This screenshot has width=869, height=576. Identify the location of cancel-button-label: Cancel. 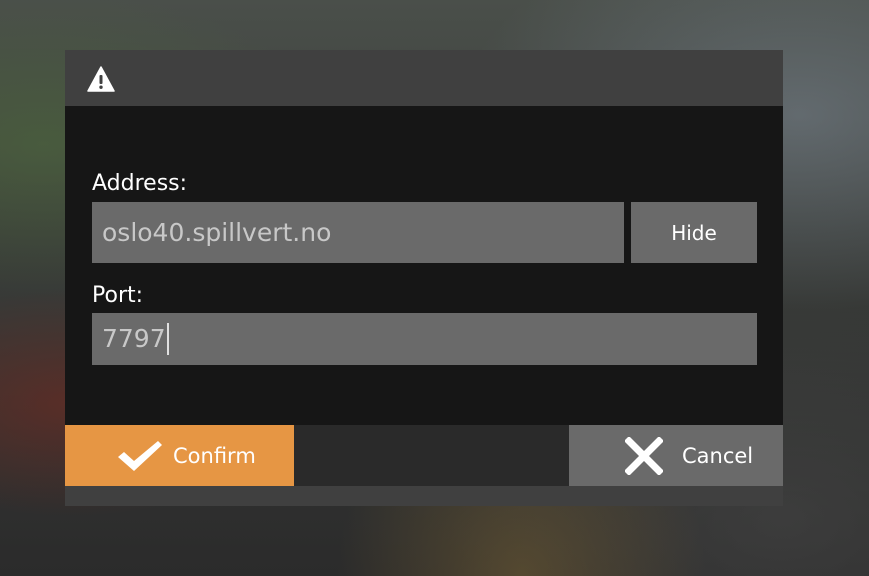
(718, 455).